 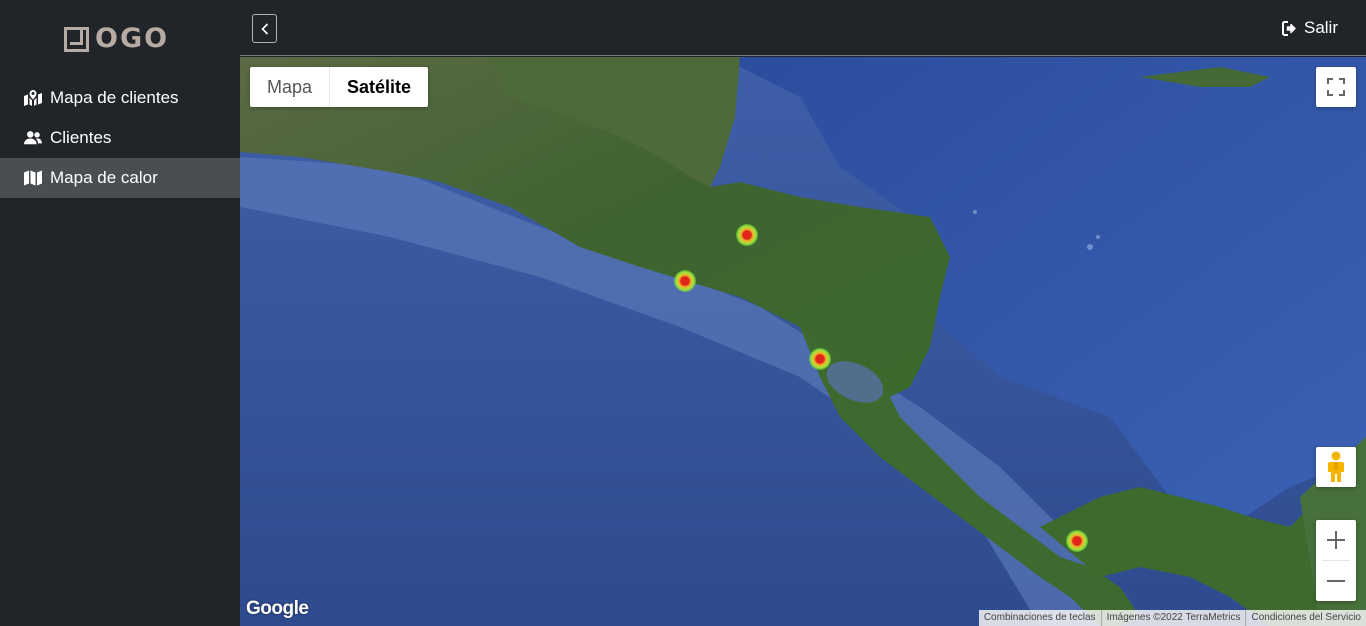 I want to click on pegman-icon, so click(x=1336, y=466).